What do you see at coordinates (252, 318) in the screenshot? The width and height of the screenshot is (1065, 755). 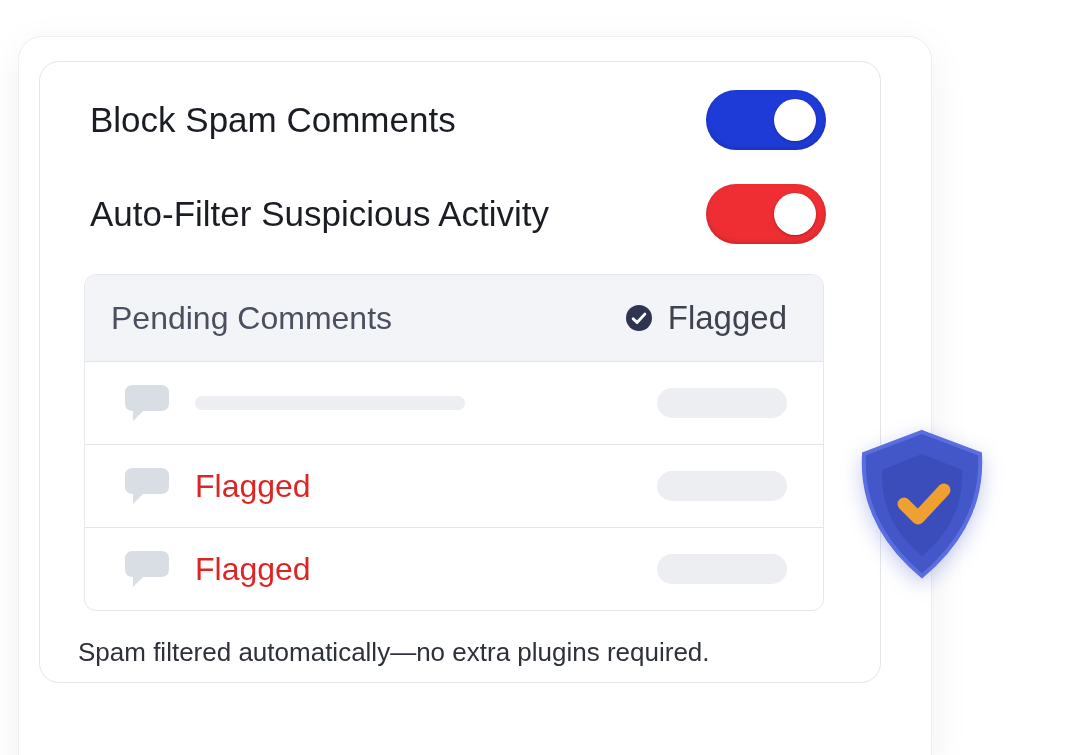 I see `table-title: Pending Comments` at bounding box center [252, 318].